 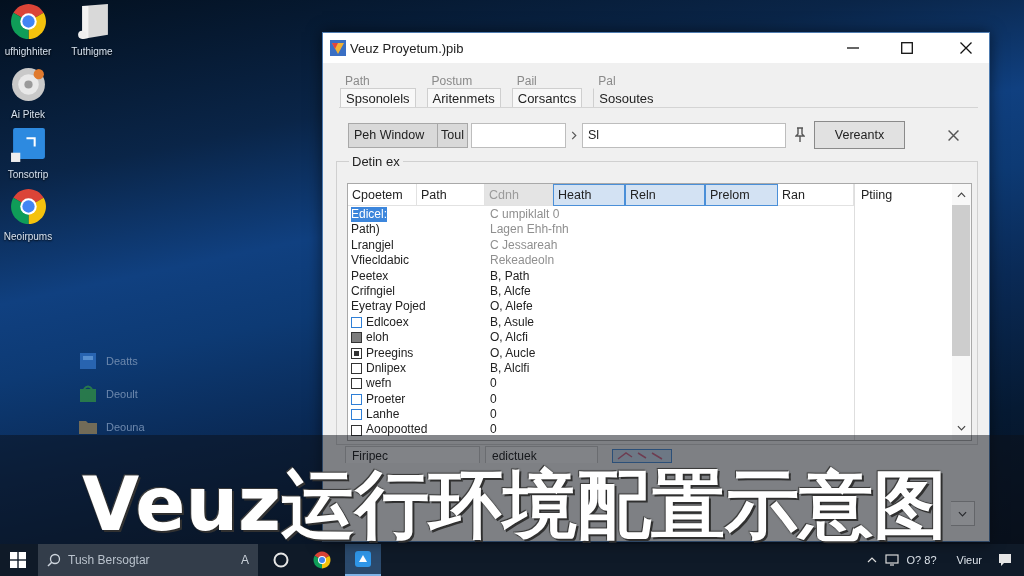 I want to click on tab-caption: Pal, so click(x=607, y=81).